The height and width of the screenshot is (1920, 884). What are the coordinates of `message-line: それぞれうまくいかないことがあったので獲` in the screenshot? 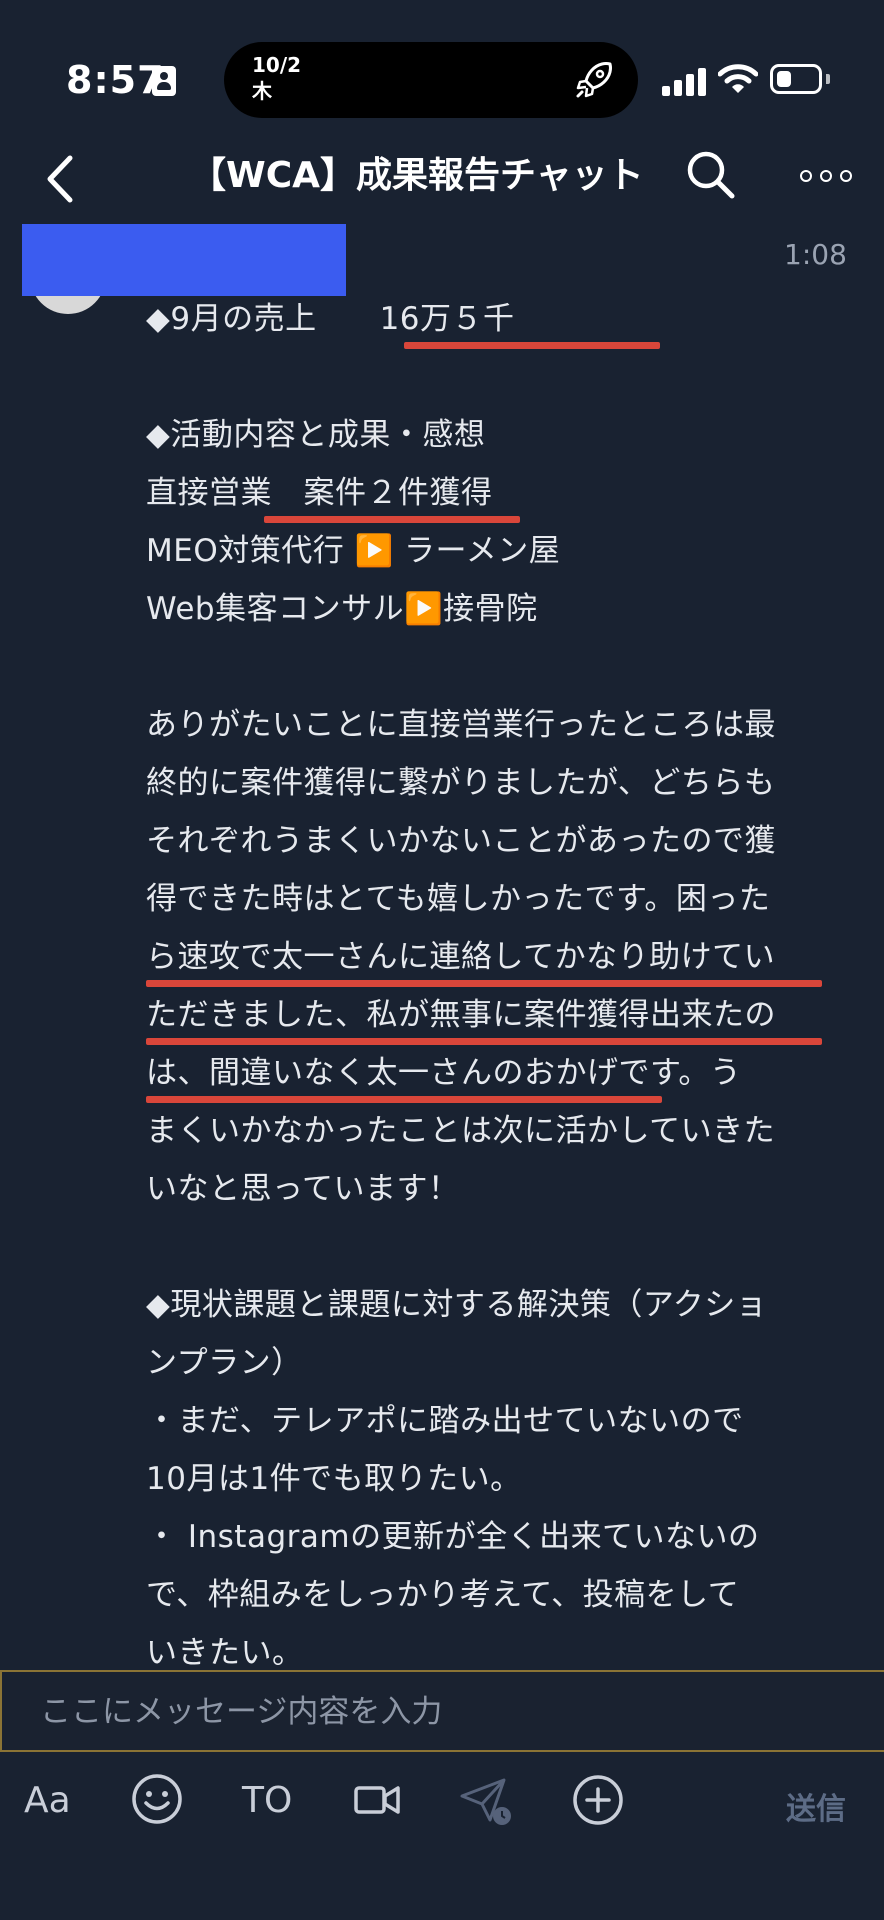 It's located at (461, 841).